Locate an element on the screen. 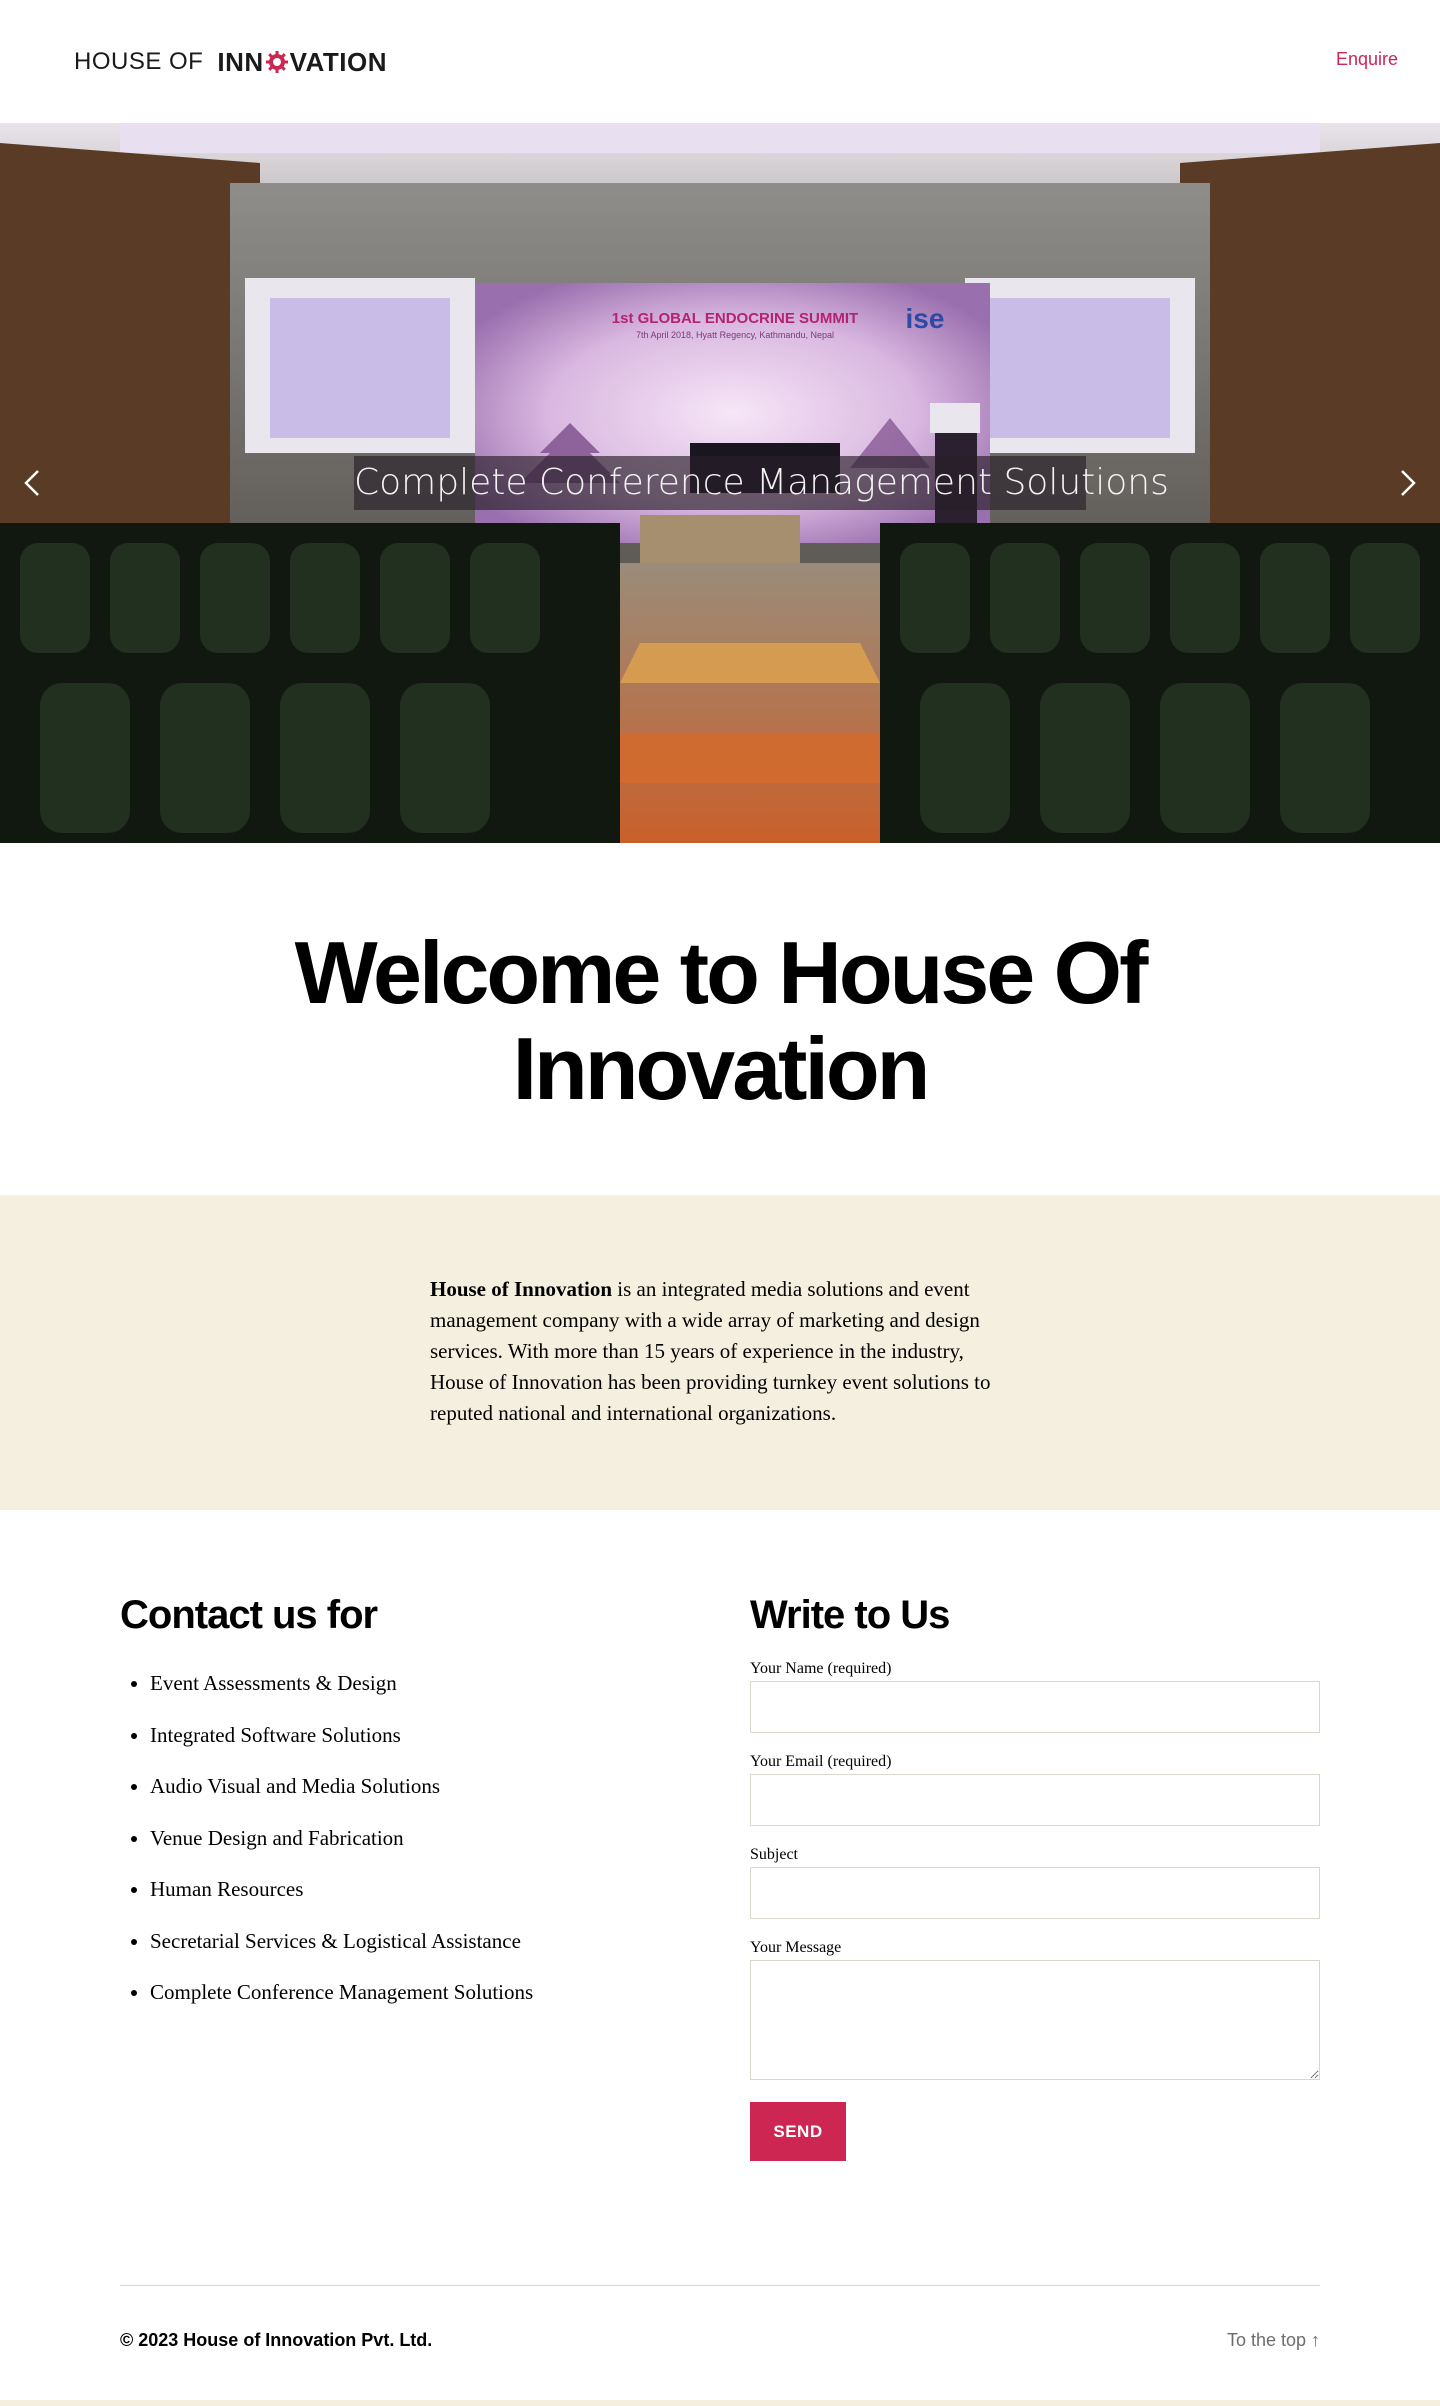  message-label: Your Message is located at coordinates (796, 1947).